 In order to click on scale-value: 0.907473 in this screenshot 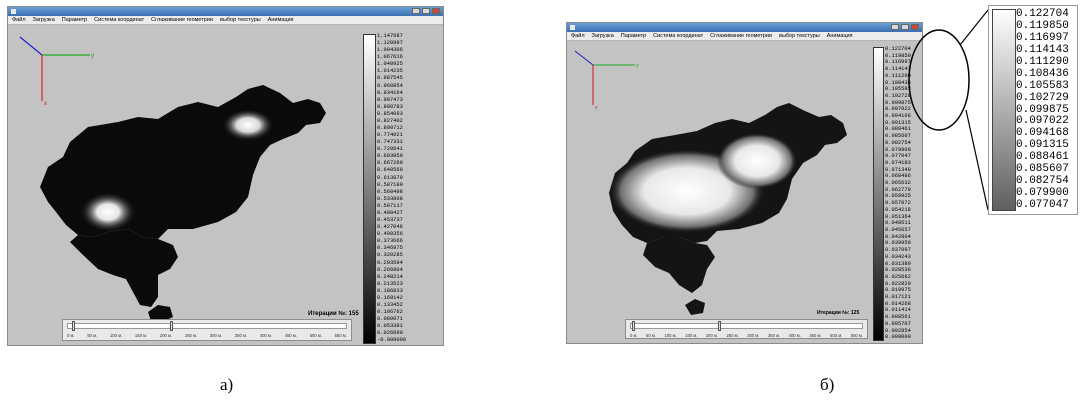, I will do `click(390, 99)`.